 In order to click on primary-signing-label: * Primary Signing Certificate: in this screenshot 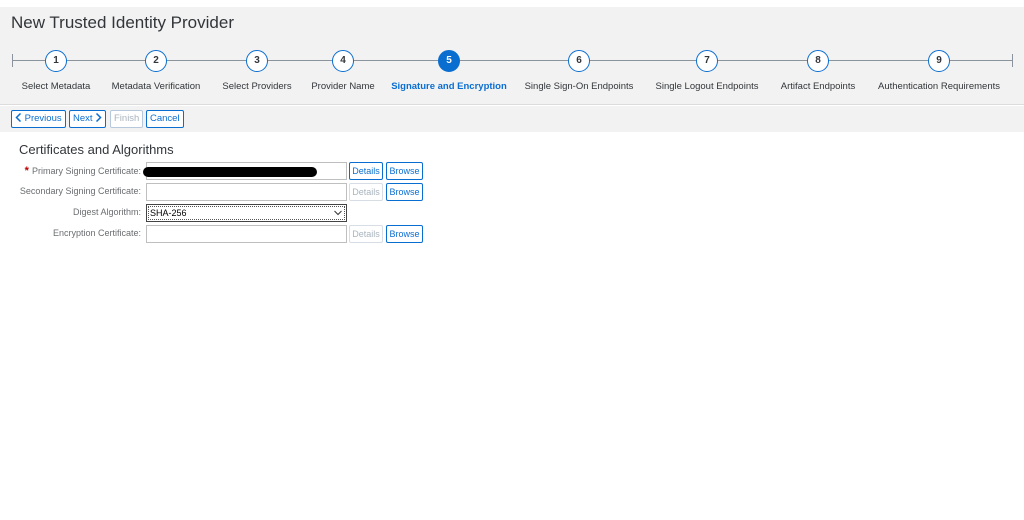, I will do `click(70, 171)`.